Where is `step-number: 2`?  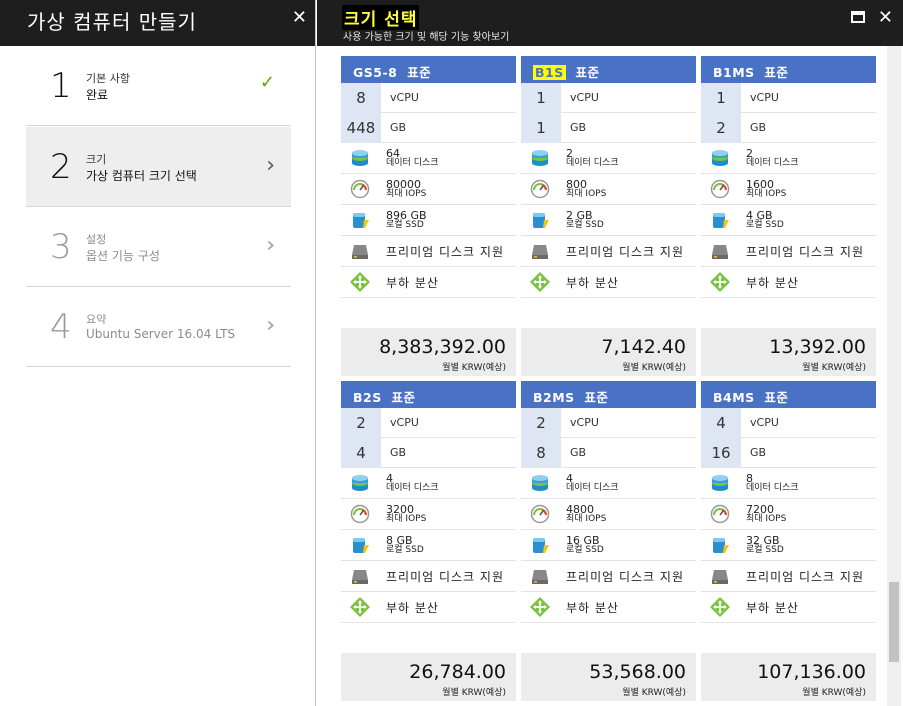
step-number: 2 is located at coordinates (61, 167).